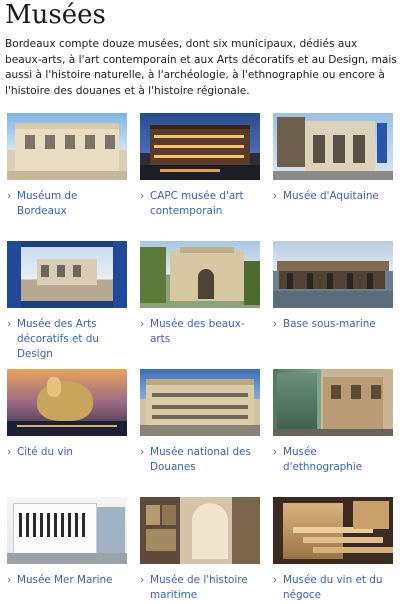  I want to click on museum-link-label: Musée des beaux-arts, so click(197, 331).